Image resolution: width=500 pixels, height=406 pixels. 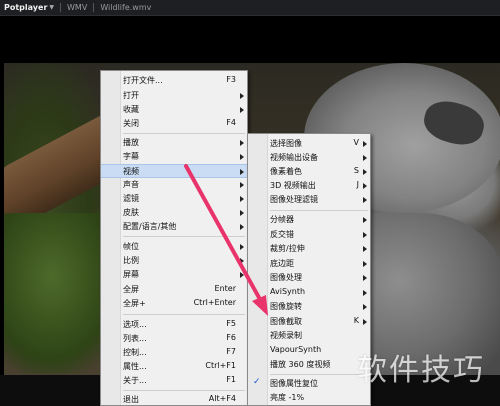 What do you see at coordinates (174, 261) in the screenshot?
I see `menu-item-ratio: 比例` at bounding box center [174, 261].